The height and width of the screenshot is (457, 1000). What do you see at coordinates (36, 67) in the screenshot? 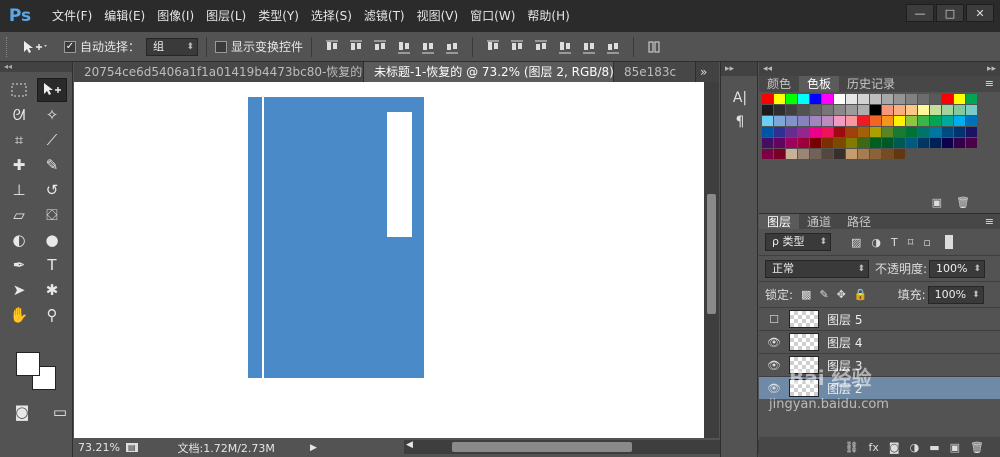
I see `toolbox-header: ◂◂` at bounding box center [36, 67].